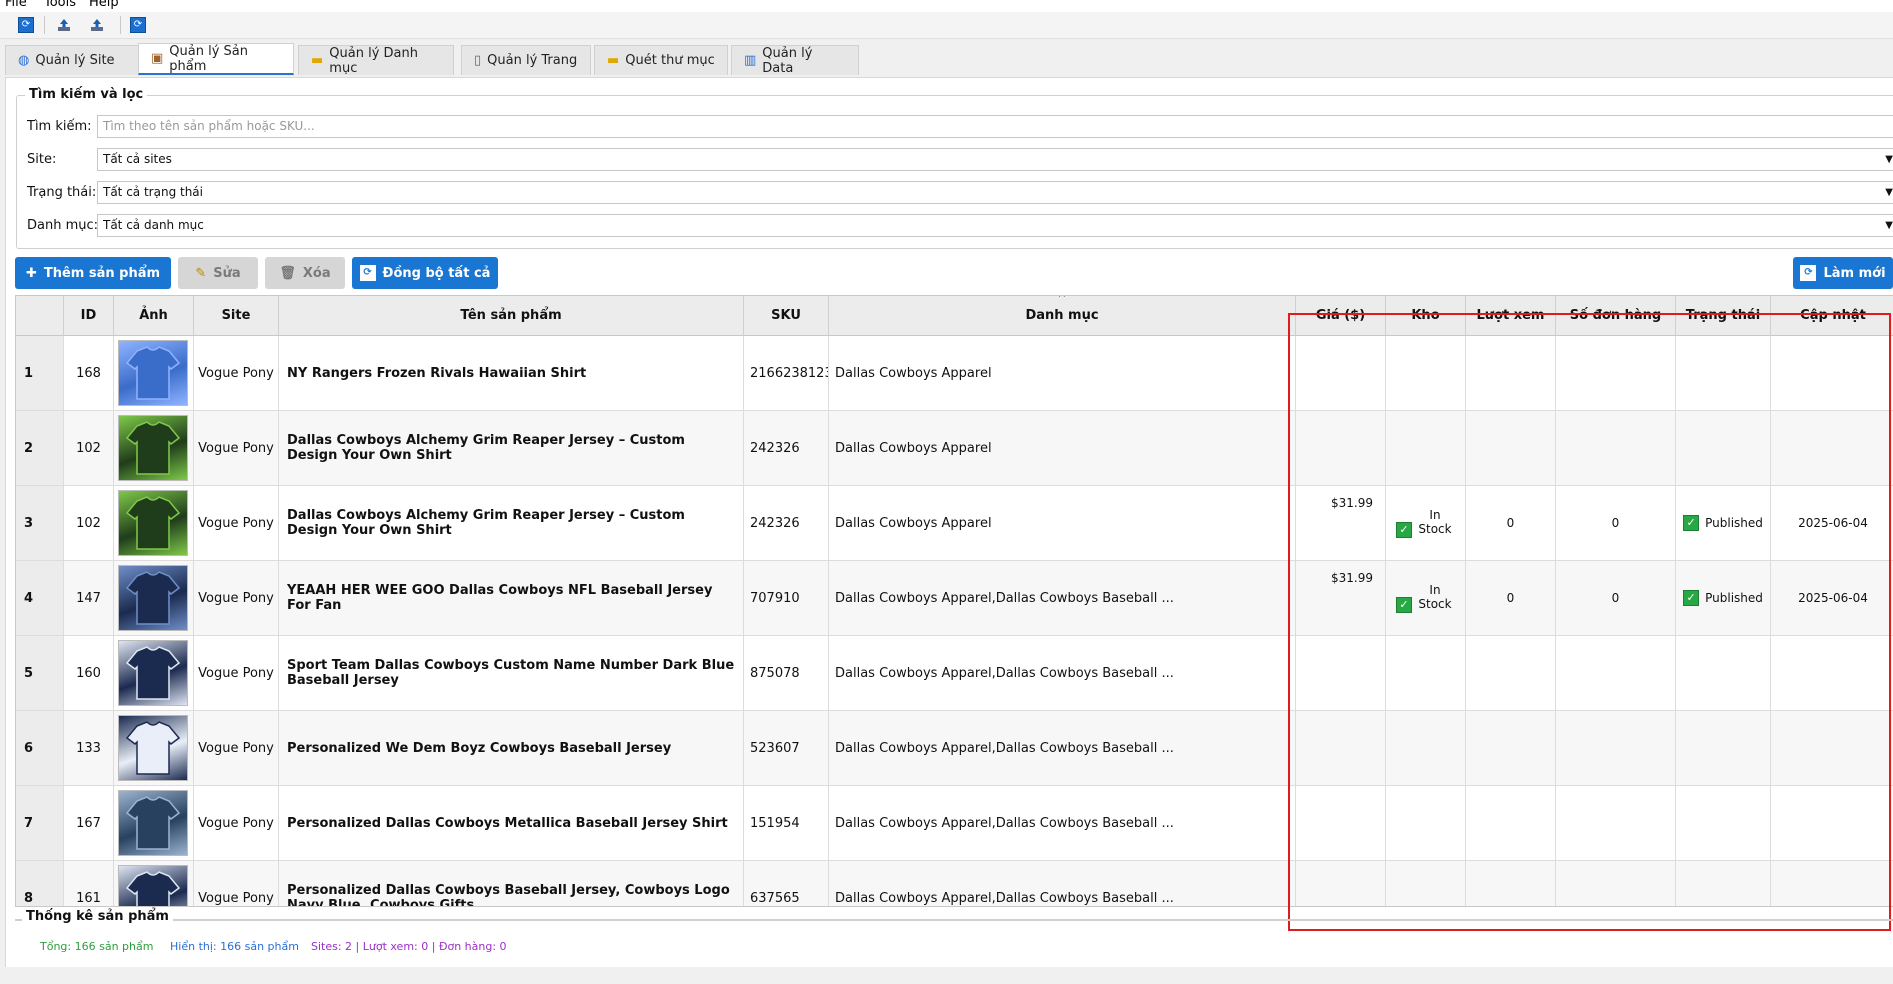  What do you see at coordinates (40, 673) in the screenshot?
I see `row-number: 5` at bounding box center [40, 673].